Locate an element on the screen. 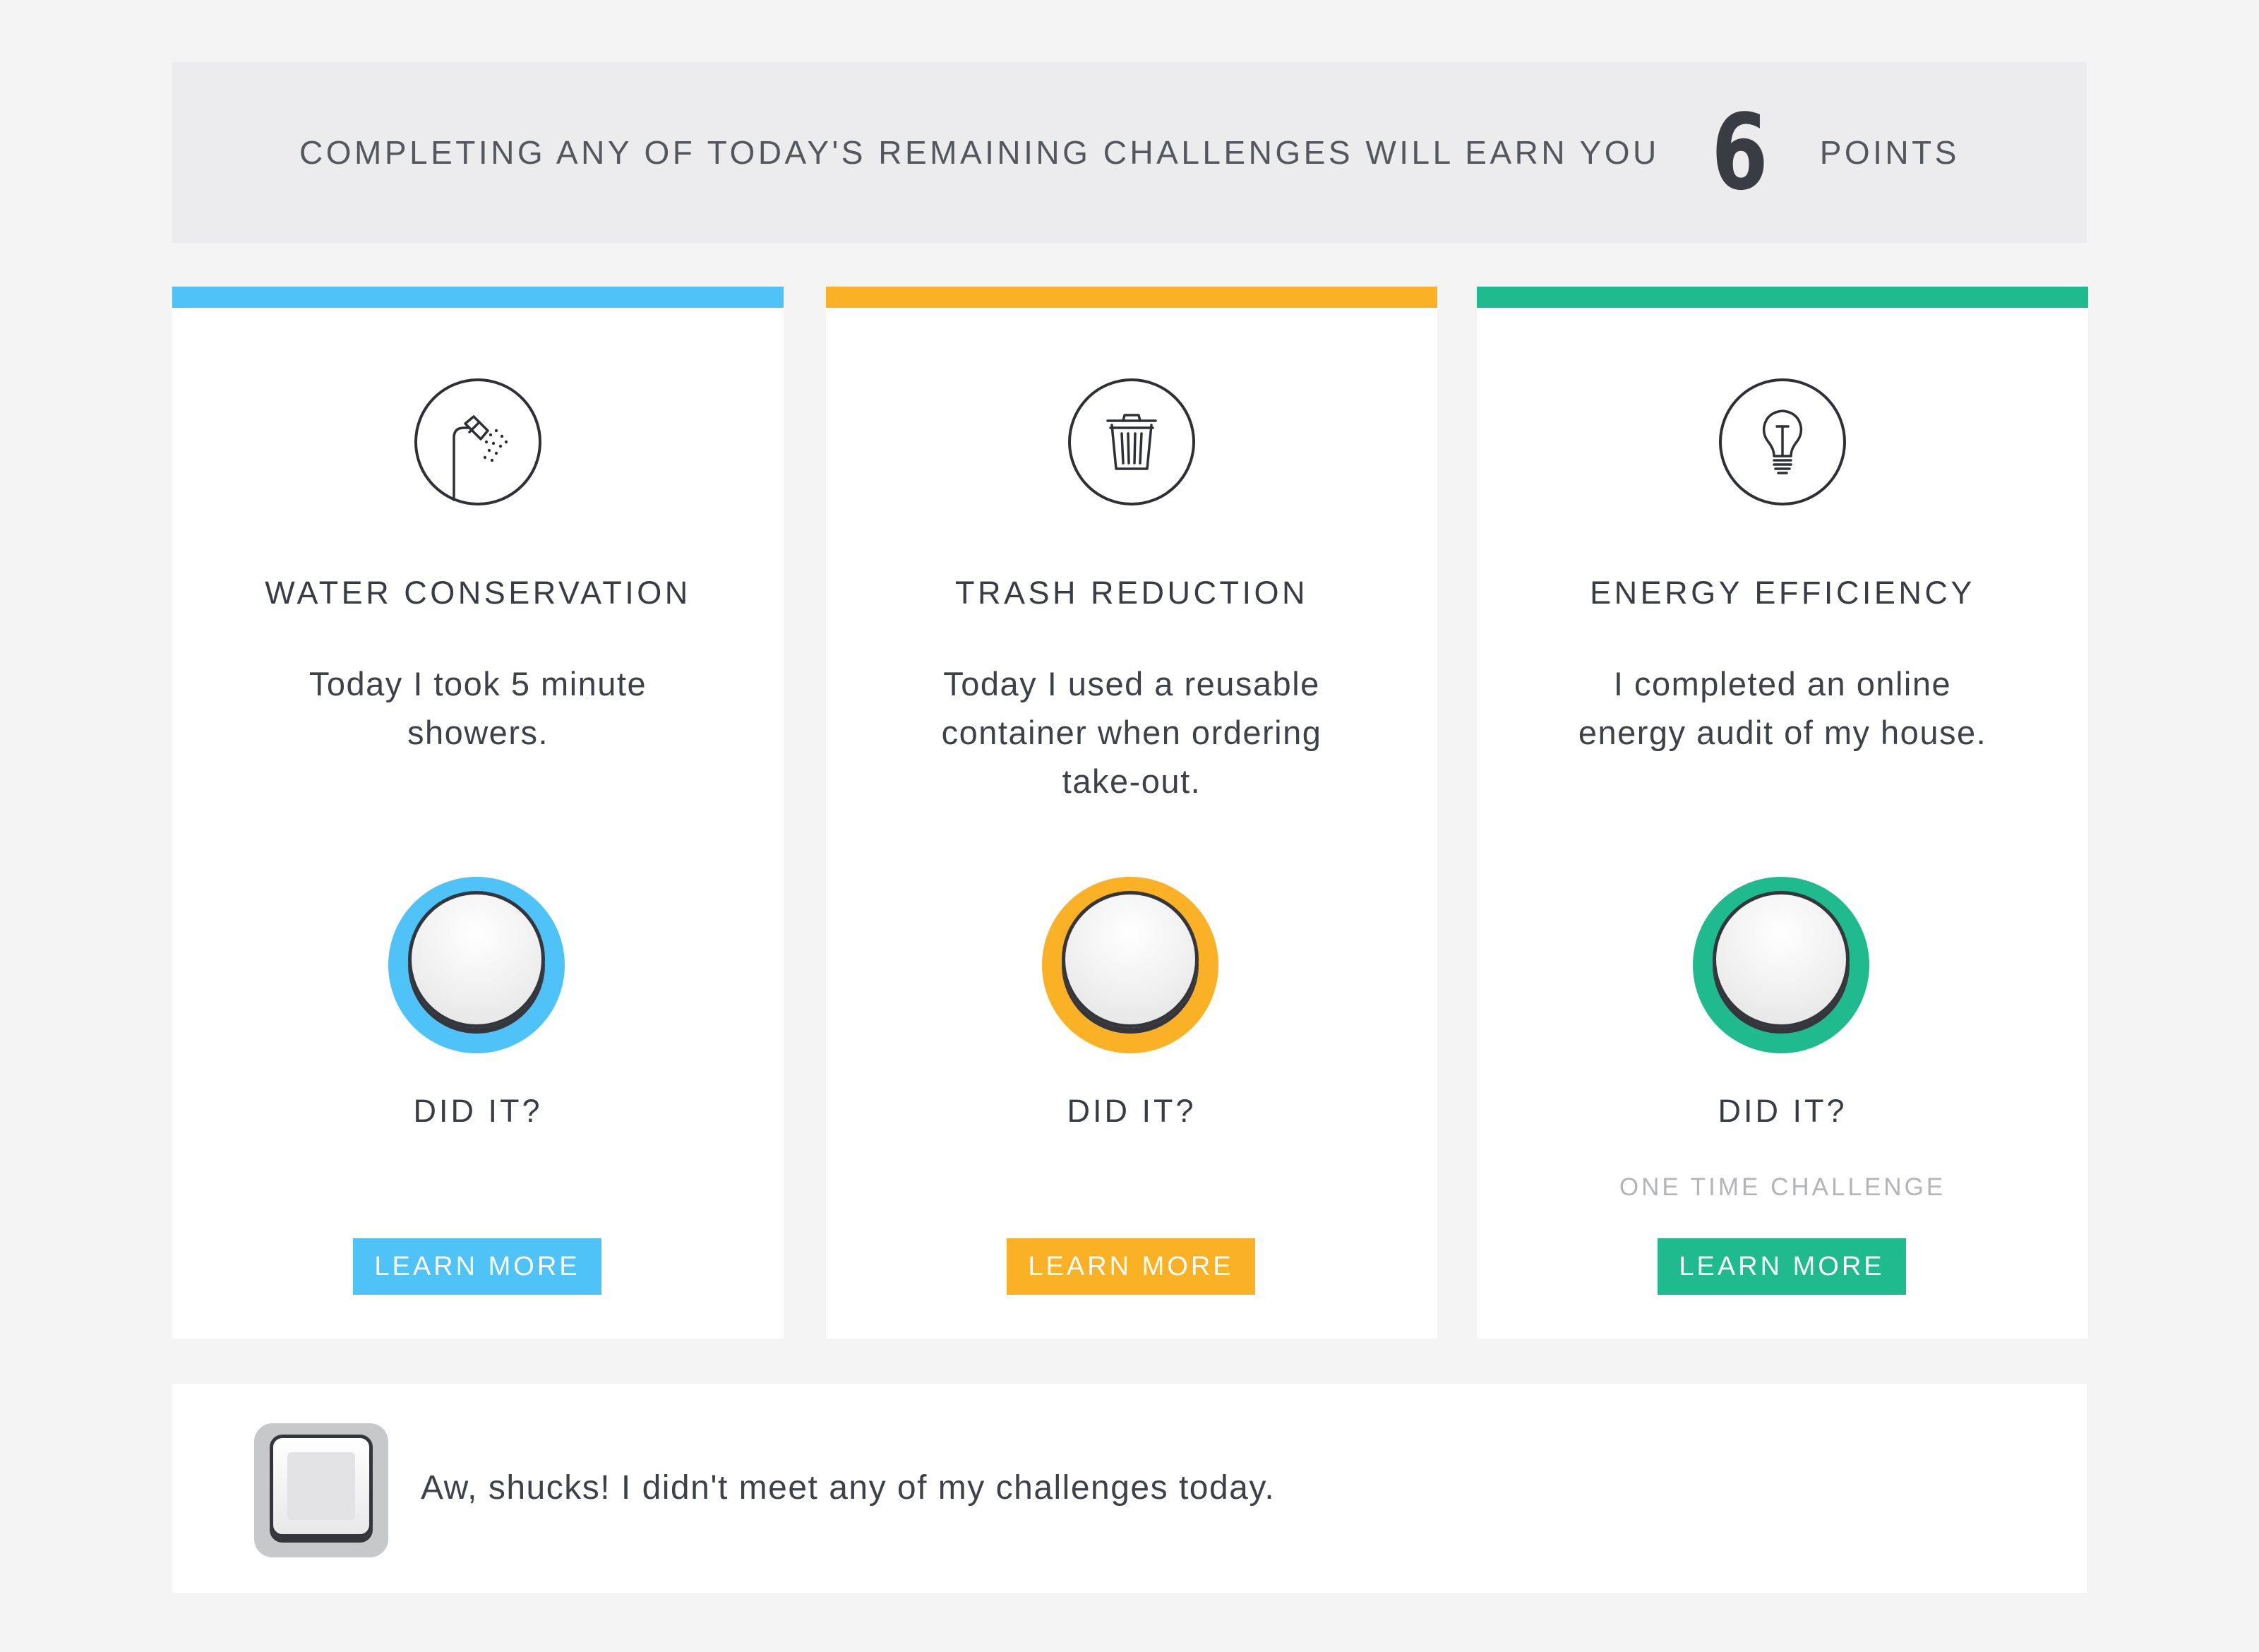 Image resolution: width=2259 pixels, height=1652 pixels. no-challenges-checkbox is located at coordinates (321, 1490).